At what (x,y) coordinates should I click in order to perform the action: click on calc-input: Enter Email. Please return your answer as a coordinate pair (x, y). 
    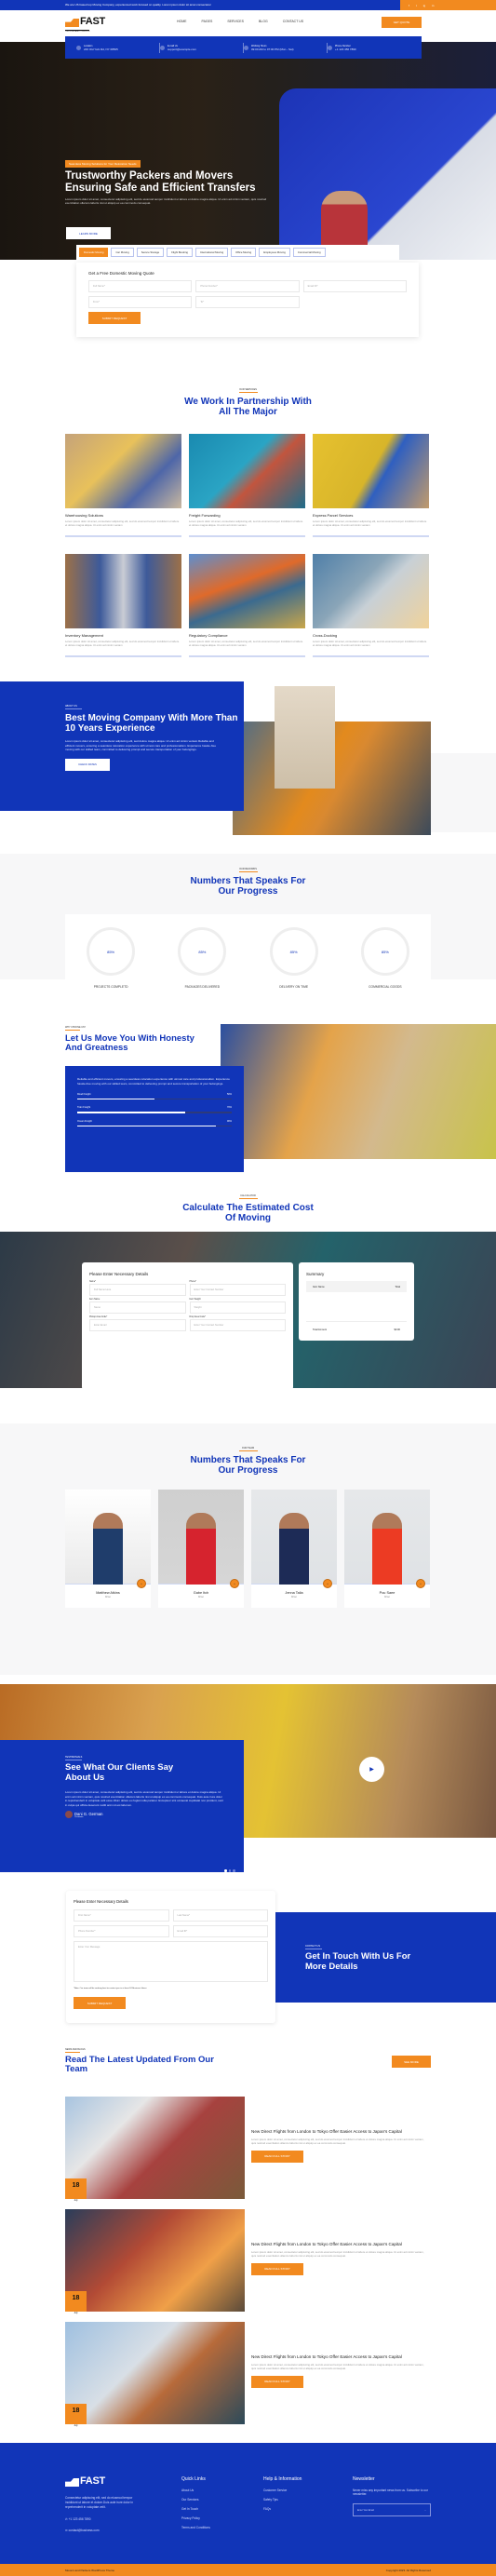
    Looking at the image, I should click on (138, 1325).